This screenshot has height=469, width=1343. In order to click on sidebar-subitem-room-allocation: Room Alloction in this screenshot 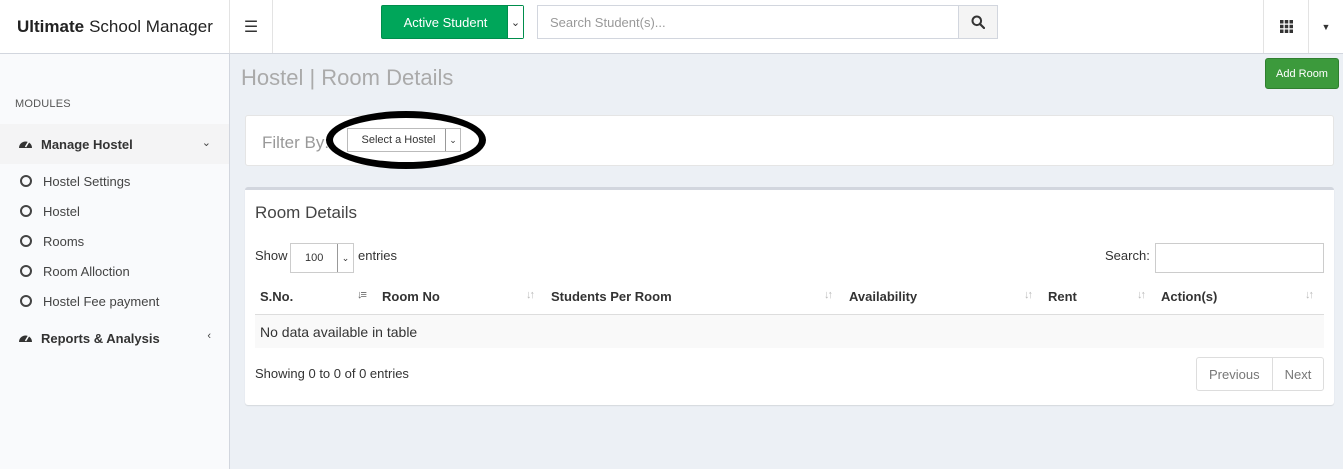, I will do `click(114, 271)`.